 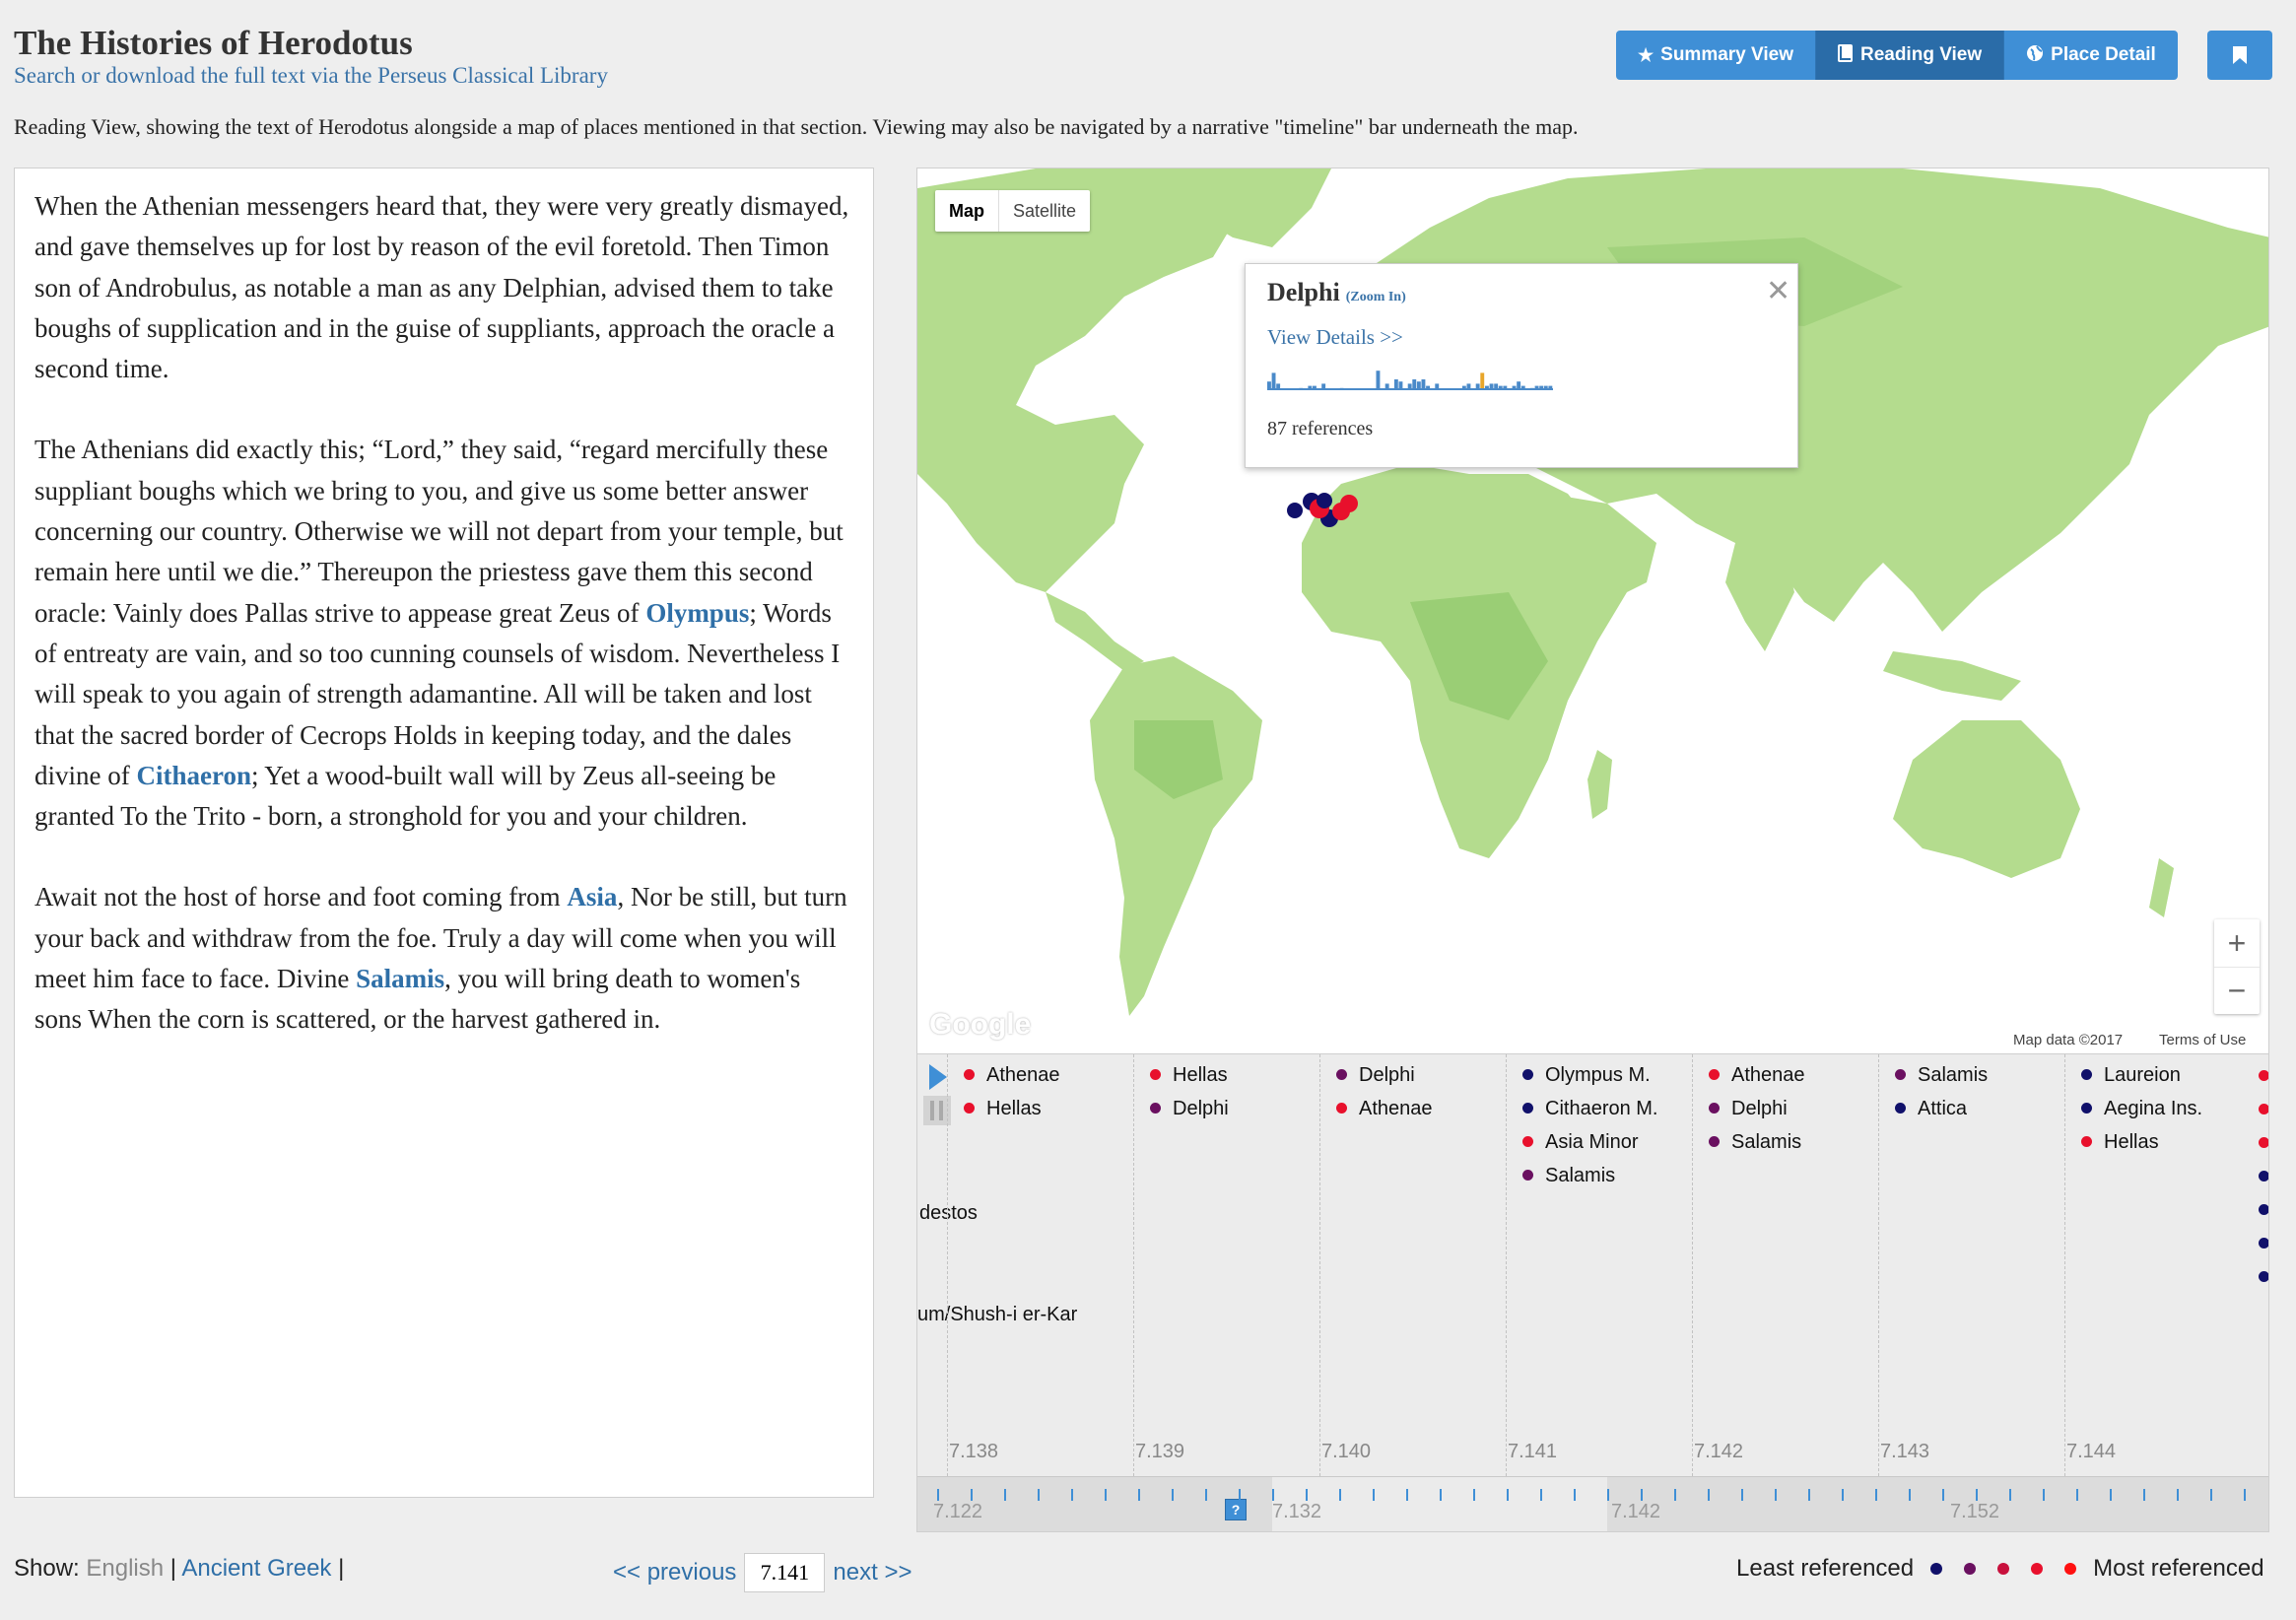 What do you see at coordinates (2131, 1075) in the screenshot?
I see `timeline-place-item: Laureion` at bounding box center [2131, 1075].